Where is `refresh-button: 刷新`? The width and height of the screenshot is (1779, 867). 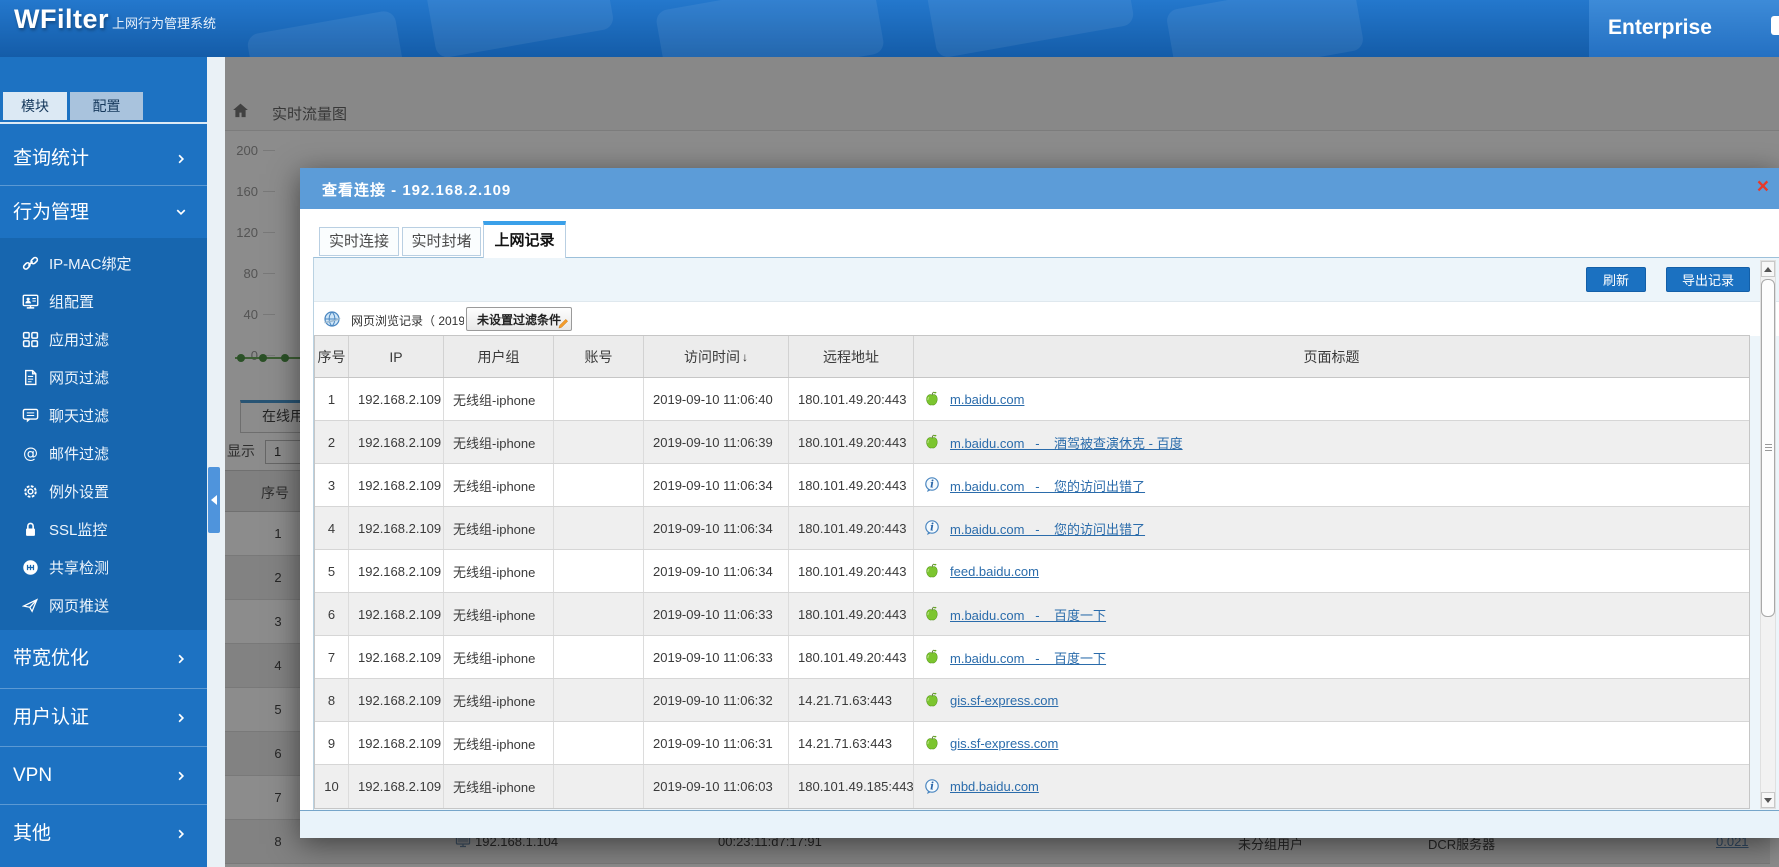
refresh-button: 刷新 is located at coordinates (1616, 279).